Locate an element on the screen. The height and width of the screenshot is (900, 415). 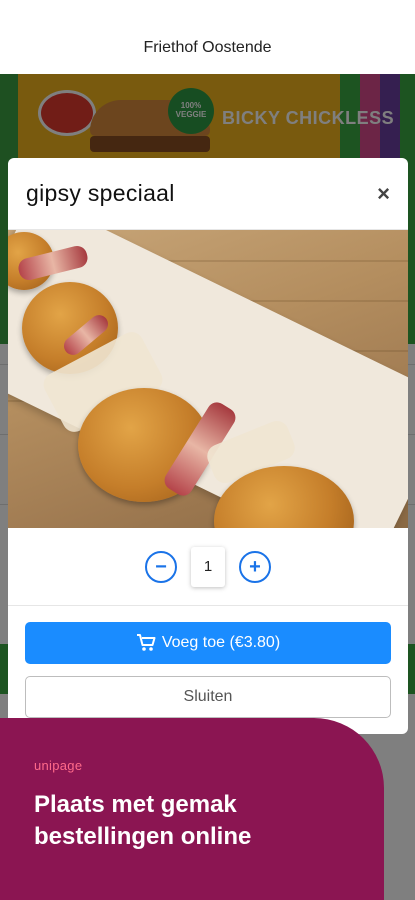
add-button-label: Voeg toe (€3.80) is located at coordinates (221, 642).